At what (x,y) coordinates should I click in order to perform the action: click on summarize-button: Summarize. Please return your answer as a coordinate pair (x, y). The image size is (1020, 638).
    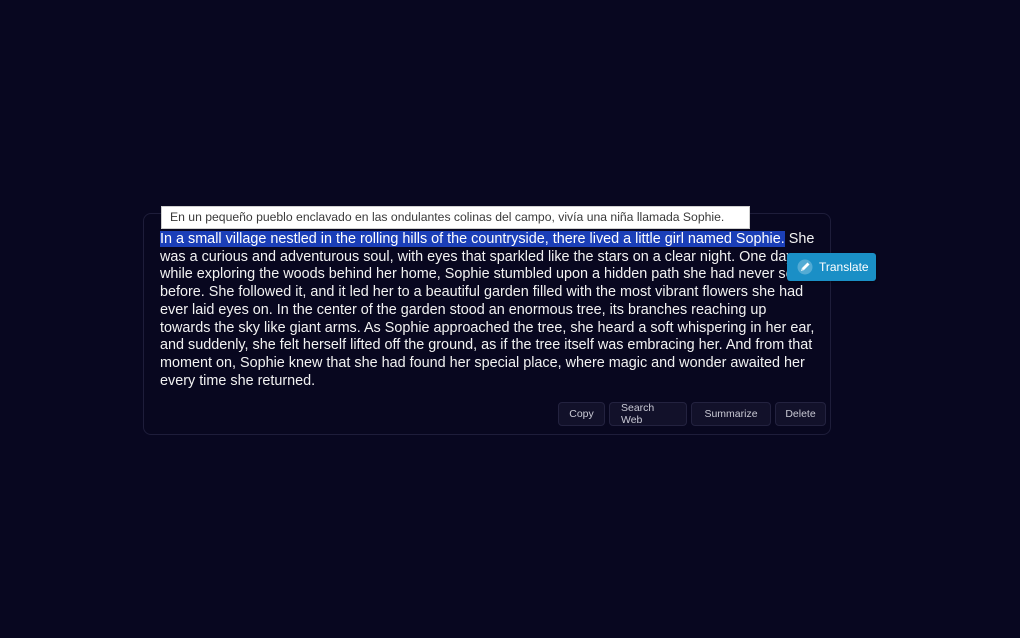
    Looking at the image, I should click on (731, 414).